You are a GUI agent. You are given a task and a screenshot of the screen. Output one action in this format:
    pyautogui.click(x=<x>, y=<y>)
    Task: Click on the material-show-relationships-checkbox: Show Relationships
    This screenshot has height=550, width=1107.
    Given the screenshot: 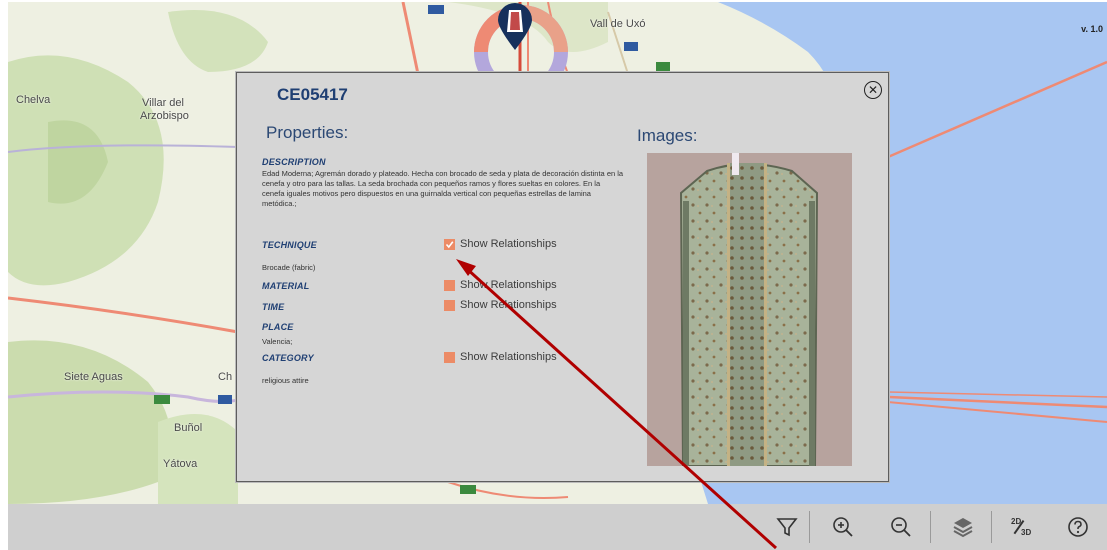 What is the action you would take?
    pyautogui.click(x=500, y=285)
    